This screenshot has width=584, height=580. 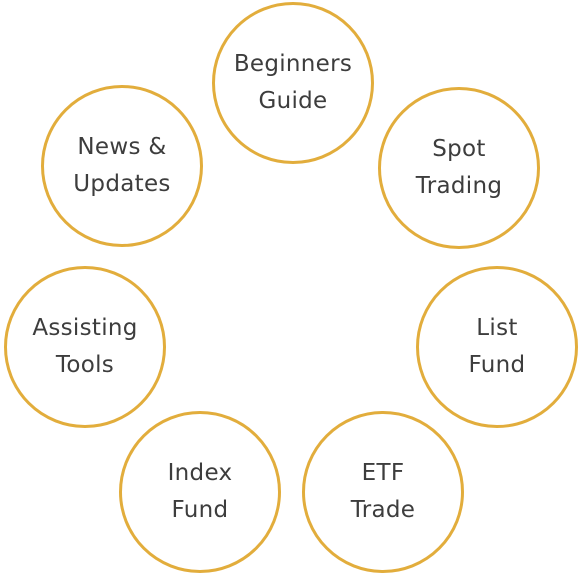 What do you see at coordinates (200, 492) in the screenshot?
I see `index-fund-button: Index Fund` at bounding box center [200, 492].